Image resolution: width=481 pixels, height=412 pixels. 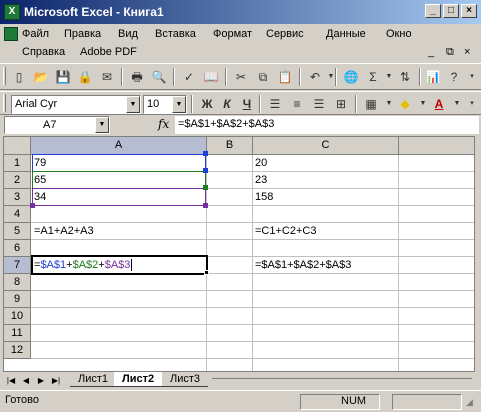 What do you see at coordinates (163, 124) in the screenshot?
I see `insert-function-icon: fx` at bounding box center [163, 124].